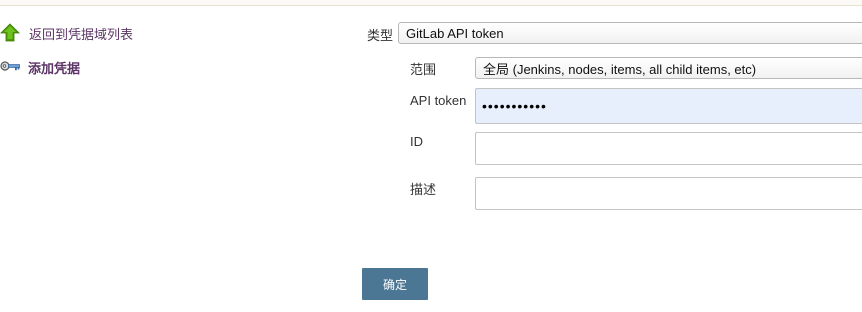  What do you see at coordinates (416, 141) in the screenshot?
I see `id-label: ID` at bounding box center [416, 141].